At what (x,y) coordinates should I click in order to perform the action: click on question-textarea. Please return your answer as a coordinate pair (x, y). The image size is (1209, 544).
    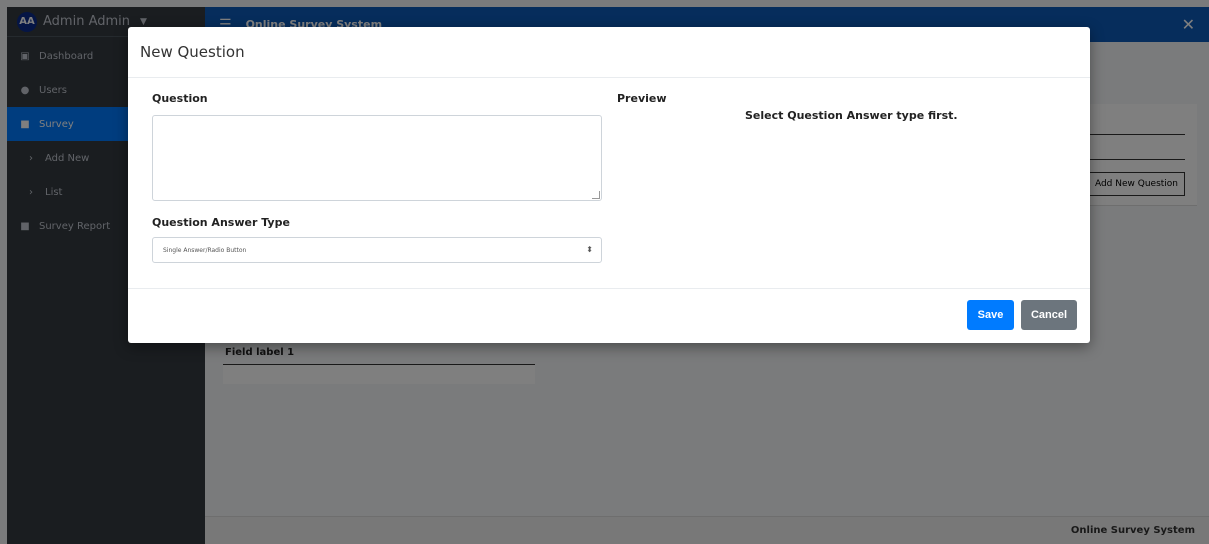
    Looking at the image, I should click on (377, 158).